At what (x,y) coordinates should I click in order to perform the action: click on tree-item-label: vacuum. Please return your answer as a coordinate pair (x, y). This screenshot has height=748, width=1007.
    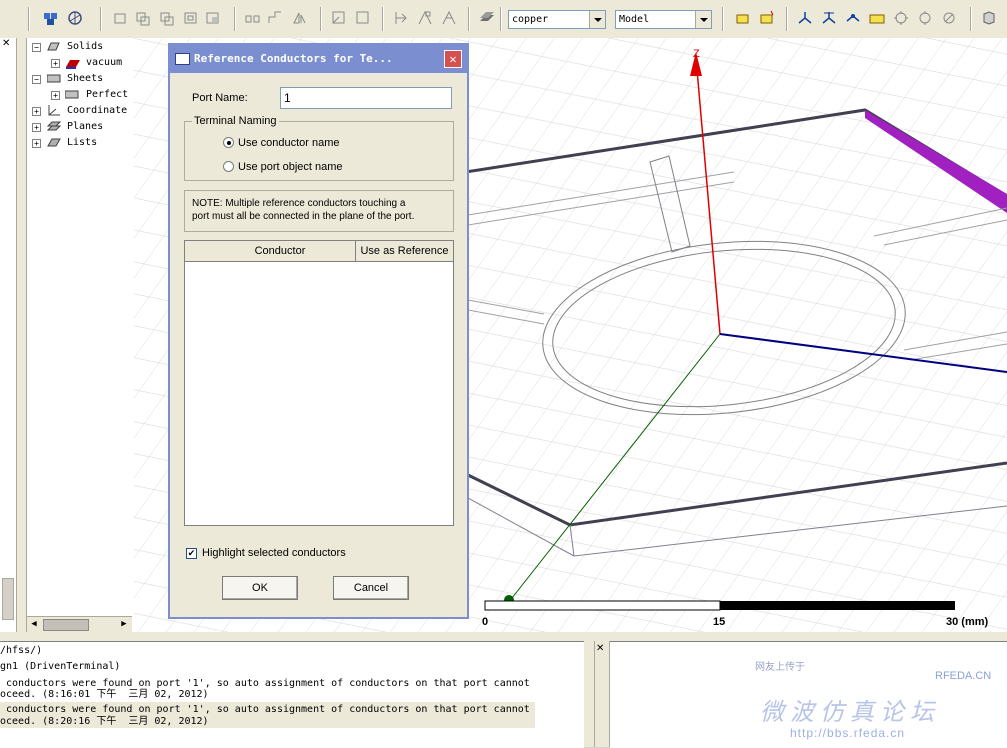
    Looking at the image, I should click on (104, 62).